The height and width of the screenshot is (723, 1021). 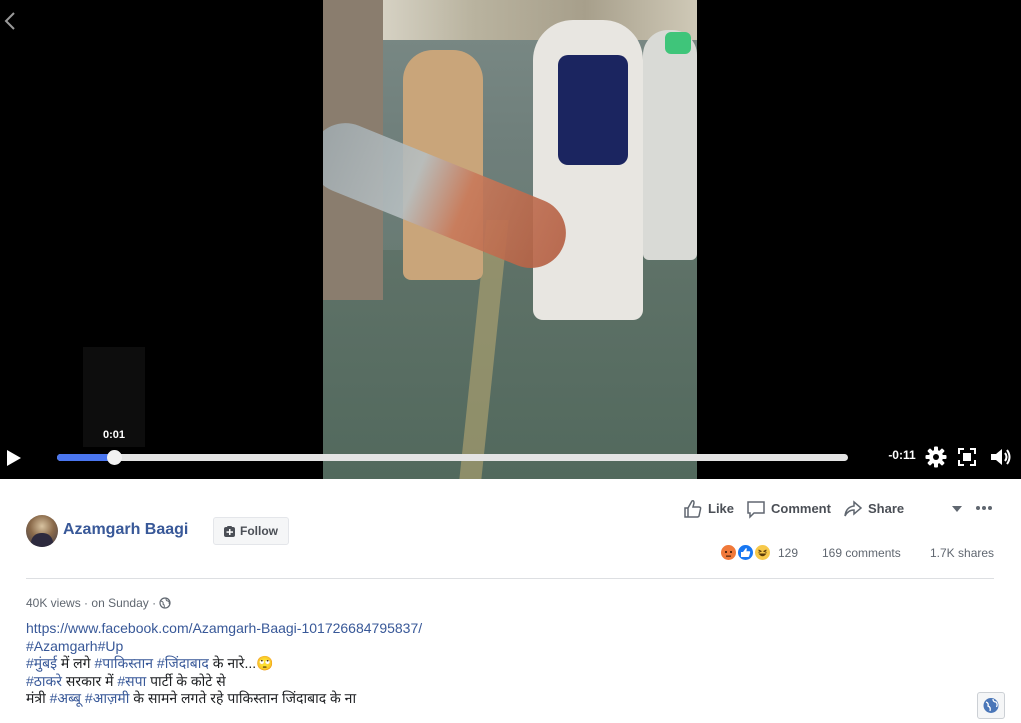 I want to click on line-2: #Azamgarh#Up, so click(x=224, y=647).